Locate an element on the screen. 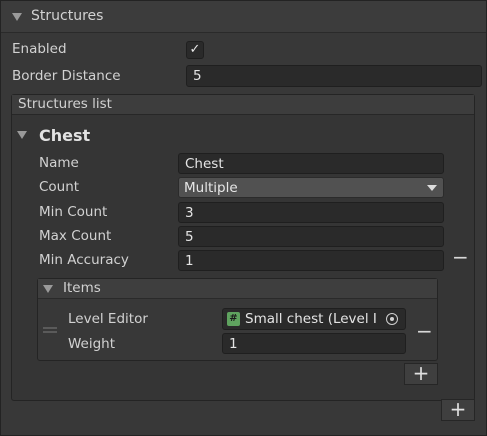 This screenshot has width=487, height=436. weight-label: Weight is located at coordinates (92, 344).